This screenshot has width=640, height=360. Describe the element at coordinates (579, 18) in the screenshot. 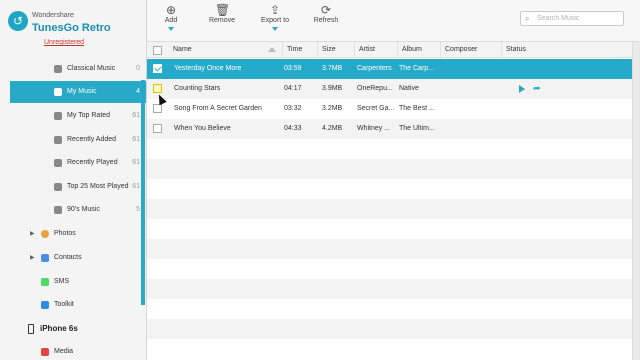

I see `search-input` at that location.